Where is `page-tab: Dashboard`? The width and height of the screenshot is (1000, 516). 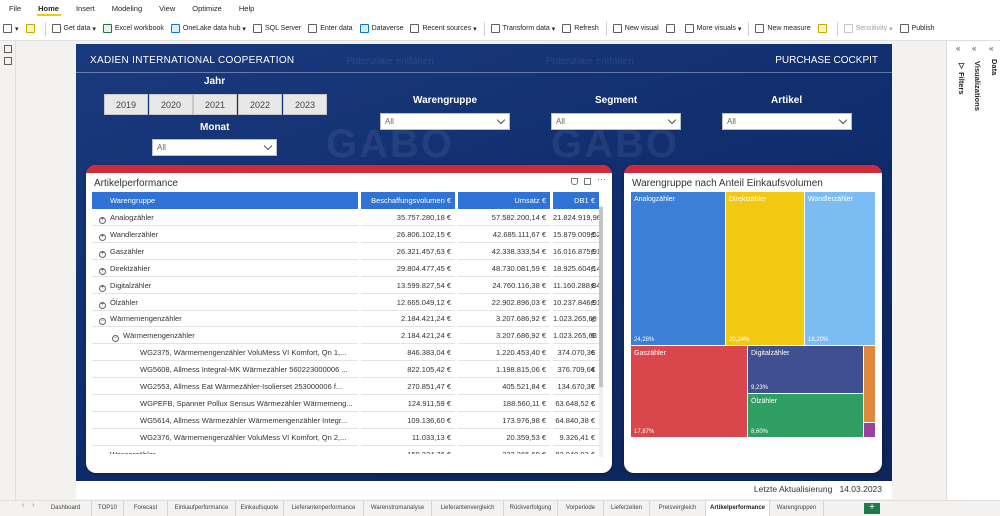 page-tab: Dashboard is located at coordinates (66, 508).